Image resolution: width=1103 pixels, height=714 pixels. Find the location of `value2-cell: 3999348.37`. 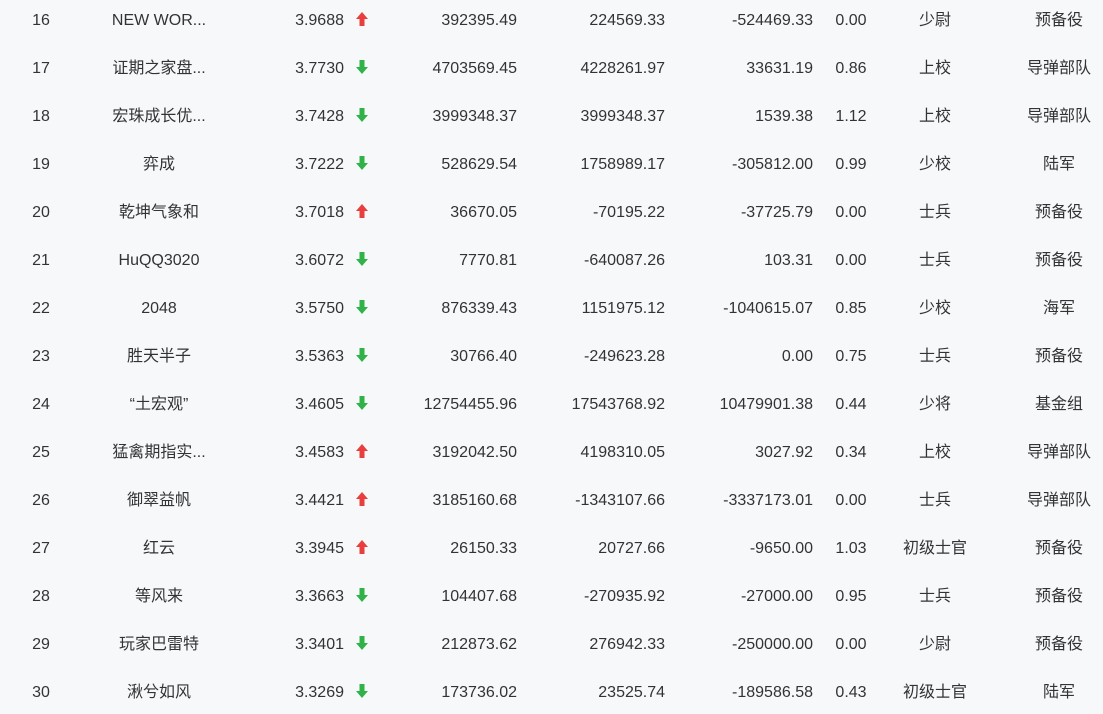

value2-cell: 3999348.37 is located at coordinates (622, 116).